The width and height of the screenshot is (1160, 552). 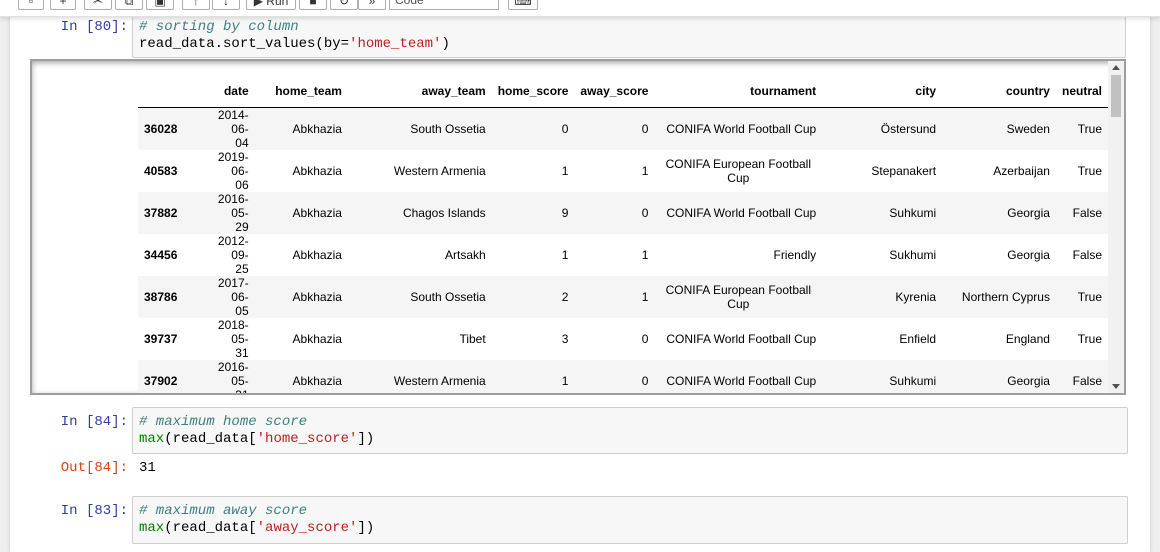 What do you see at coordinates (31, 5) in the screenshot?
I see `save-icon: ▫` at bounding box center [31, 5].